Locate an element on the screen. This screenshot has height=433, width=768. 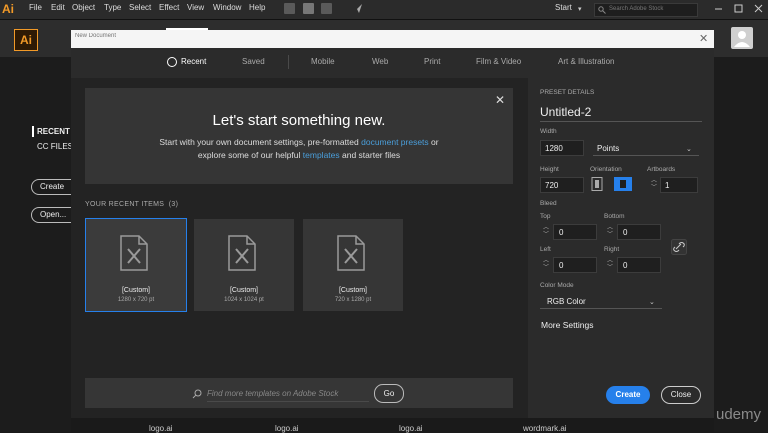
color-mode-label: Color Mode is located at coordinates (557, 285).